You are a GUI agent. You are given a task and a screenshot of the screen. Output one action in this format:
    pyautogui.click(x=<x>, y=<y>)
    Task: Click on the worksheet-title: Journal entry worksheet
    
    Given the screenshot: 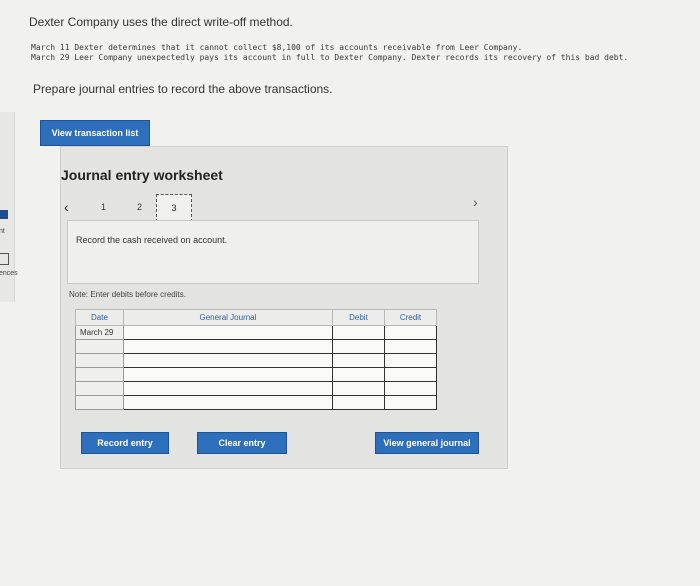 What is the action you would take?
    pyautogui.click(x=142, y=175)
    